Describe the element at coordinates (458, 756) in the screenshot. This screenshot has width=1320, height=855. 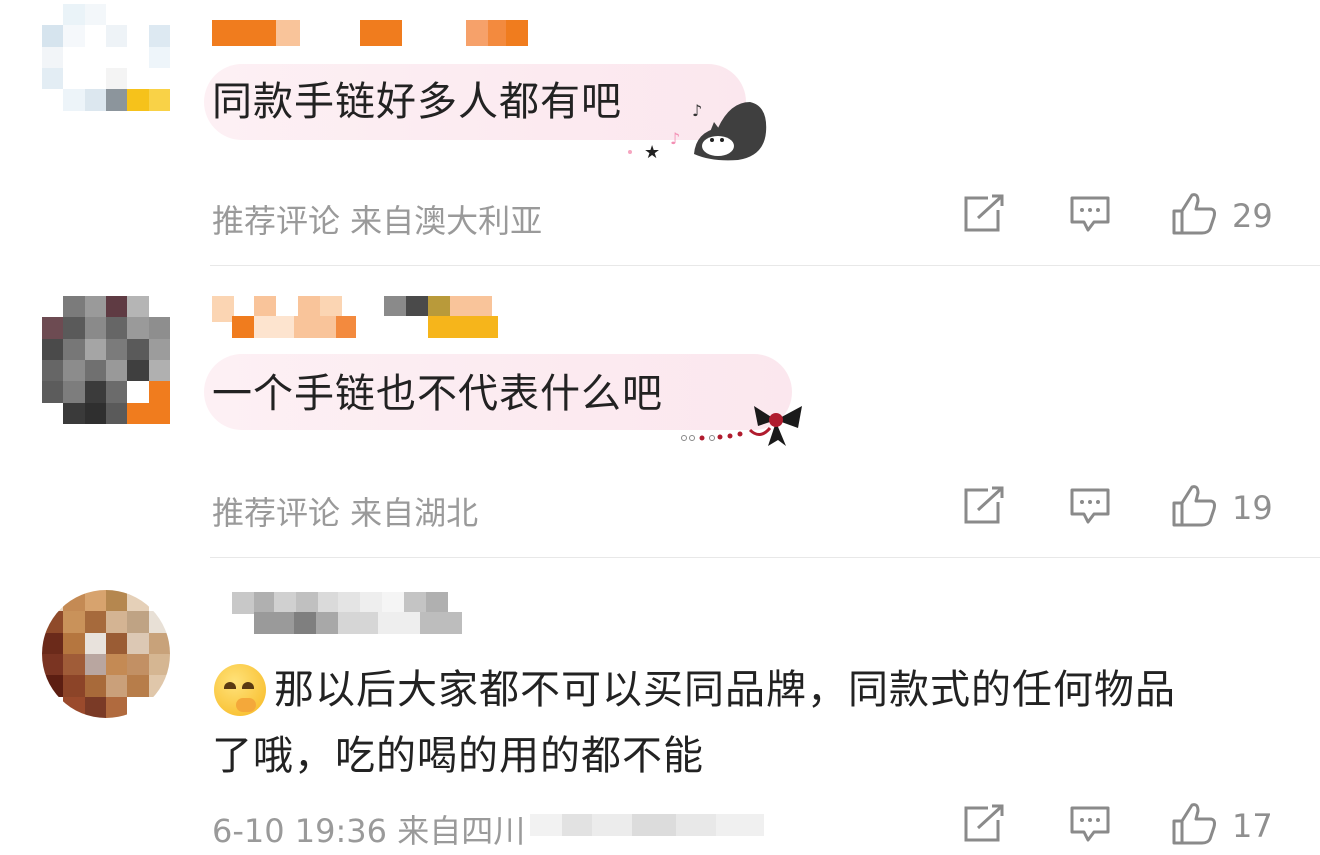
I see `comment-text-line2: 了哦，吃的喝的用的都不能` at that location.